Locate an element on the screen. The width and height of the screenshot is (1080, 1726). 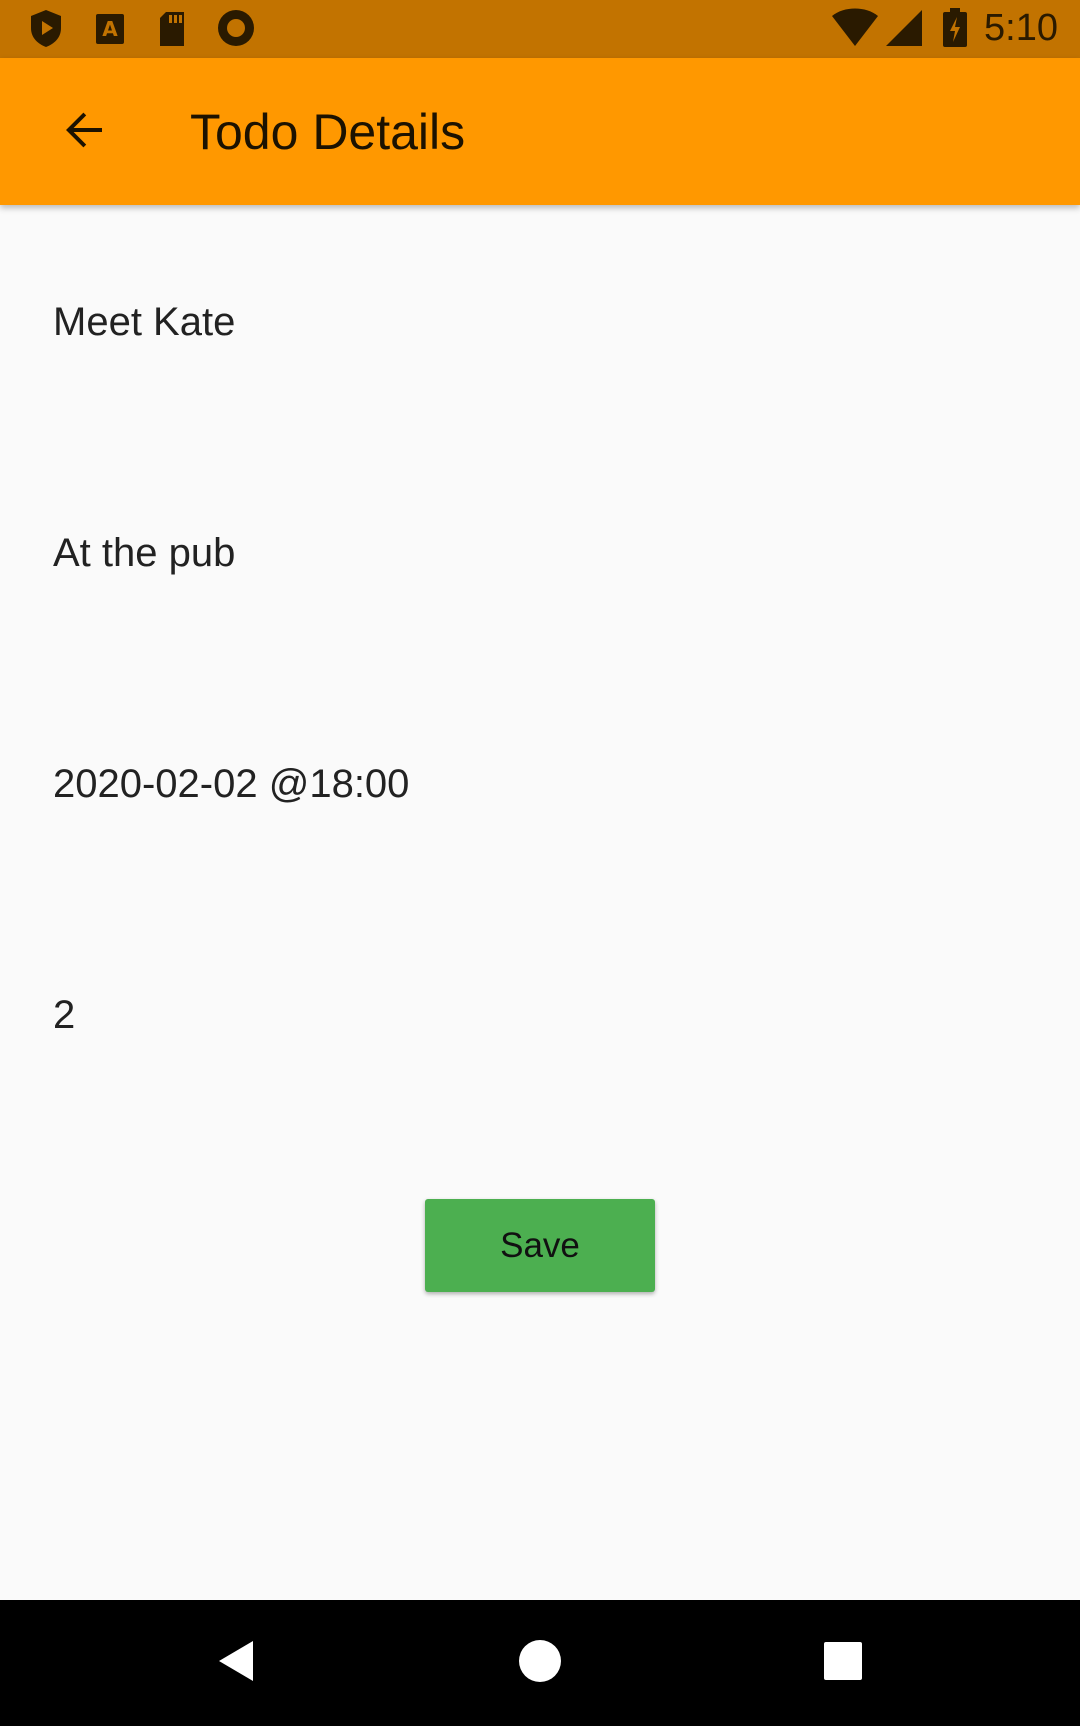
app-bar: Todo Details is located at coordinates (540, 131).